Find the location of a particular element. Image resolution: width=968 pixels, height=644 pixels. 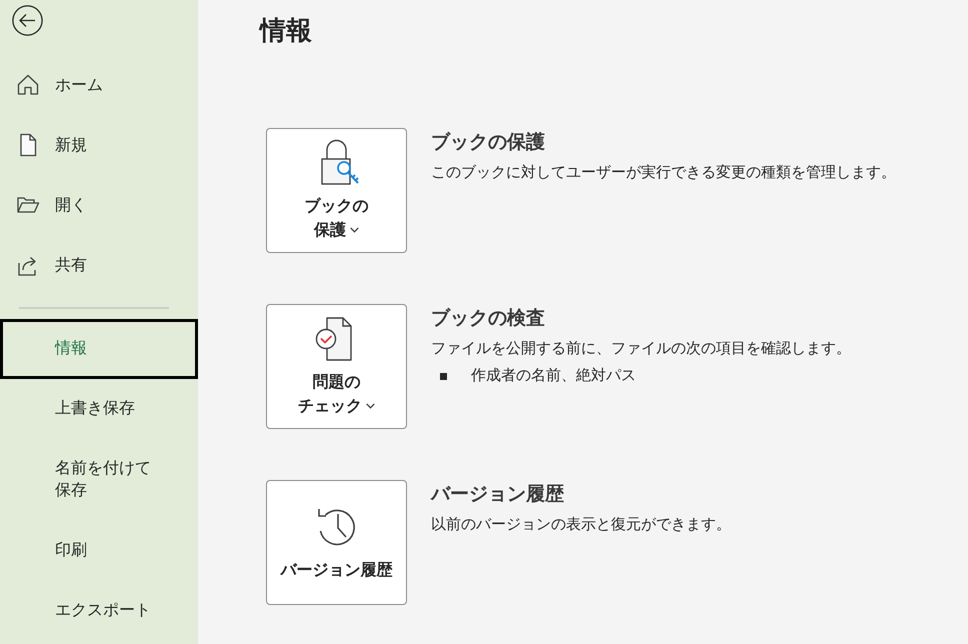

sidebar-item: エクスポート is located at coordinates (99, 611).